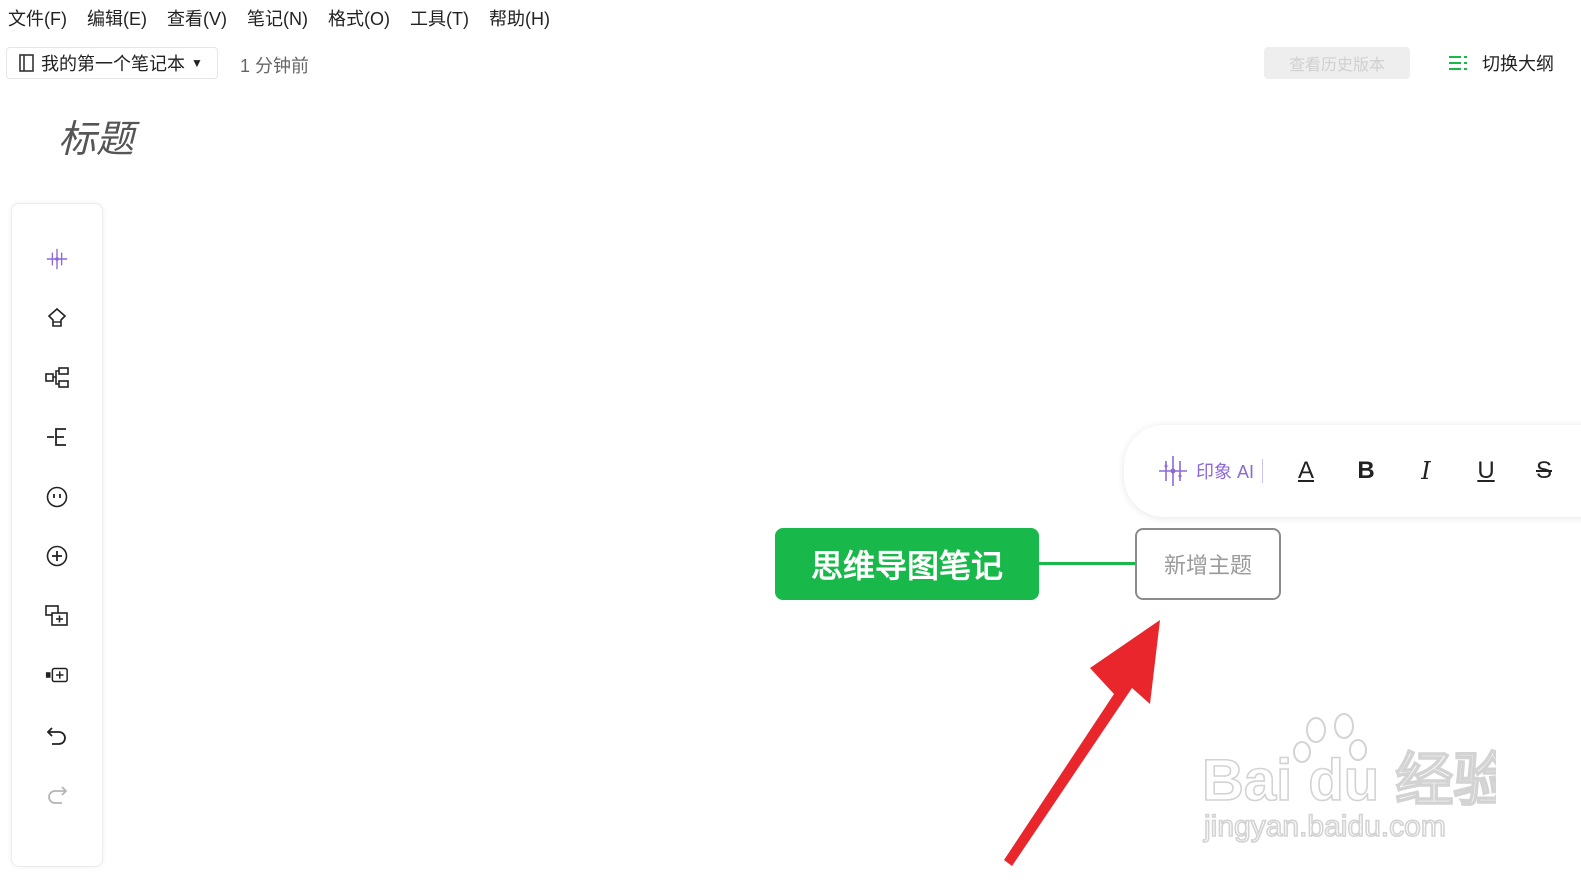  I want to click on red-arrow-annotation, so click(1082, 743).